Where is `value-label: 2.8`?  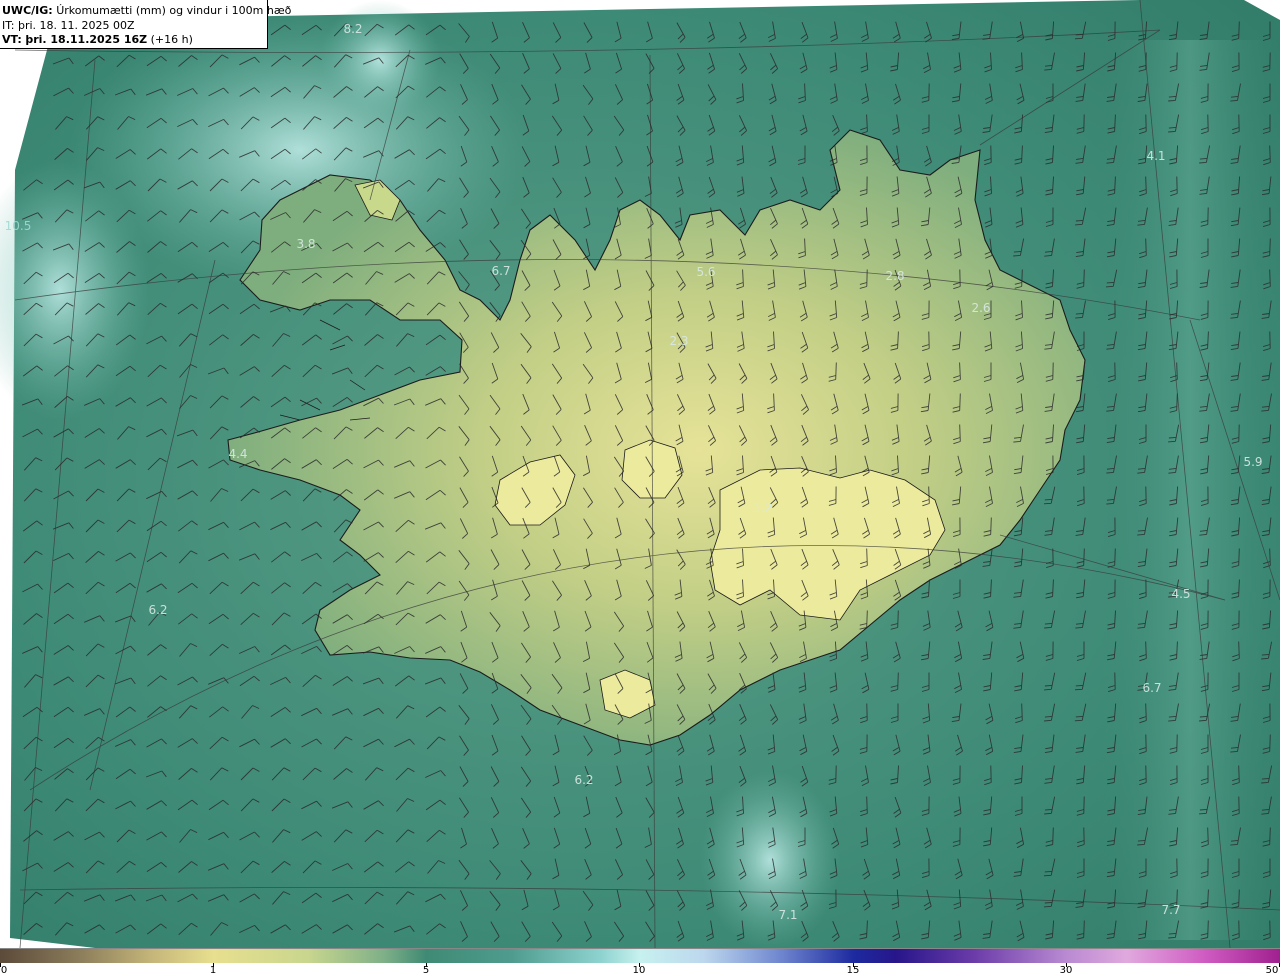
value-label: 2.8 is located at coordinates (895, 276).